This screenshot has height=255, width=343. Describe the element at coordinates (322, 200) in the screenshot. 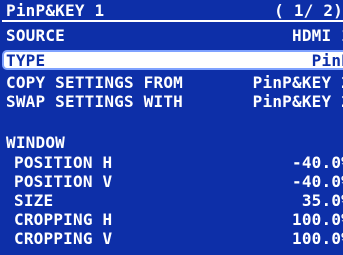

I see `size-value: 35.0%` at that location.